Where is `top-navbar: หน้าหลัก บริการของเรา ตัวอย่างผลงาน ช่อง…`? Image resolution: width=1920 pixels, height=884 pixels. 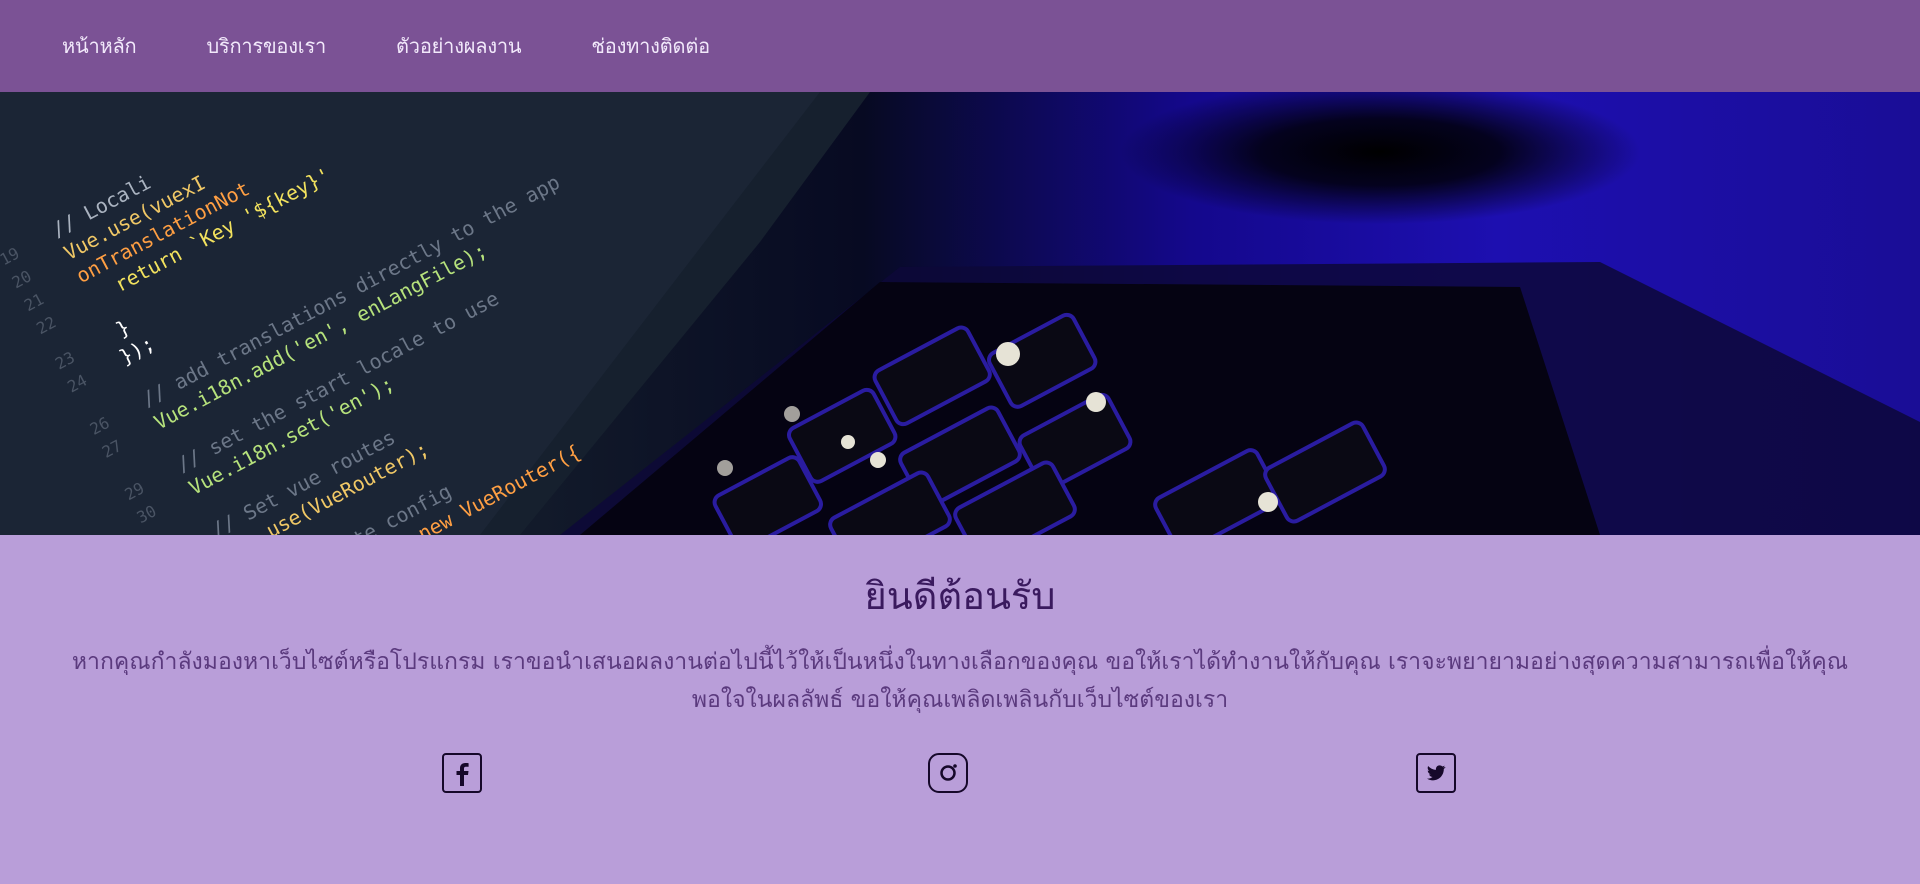 top-navbar: หน้าหลัก บริการของเรา ตัวอย่างผลงาน ช่อง… is located at coordinates (960, 46).